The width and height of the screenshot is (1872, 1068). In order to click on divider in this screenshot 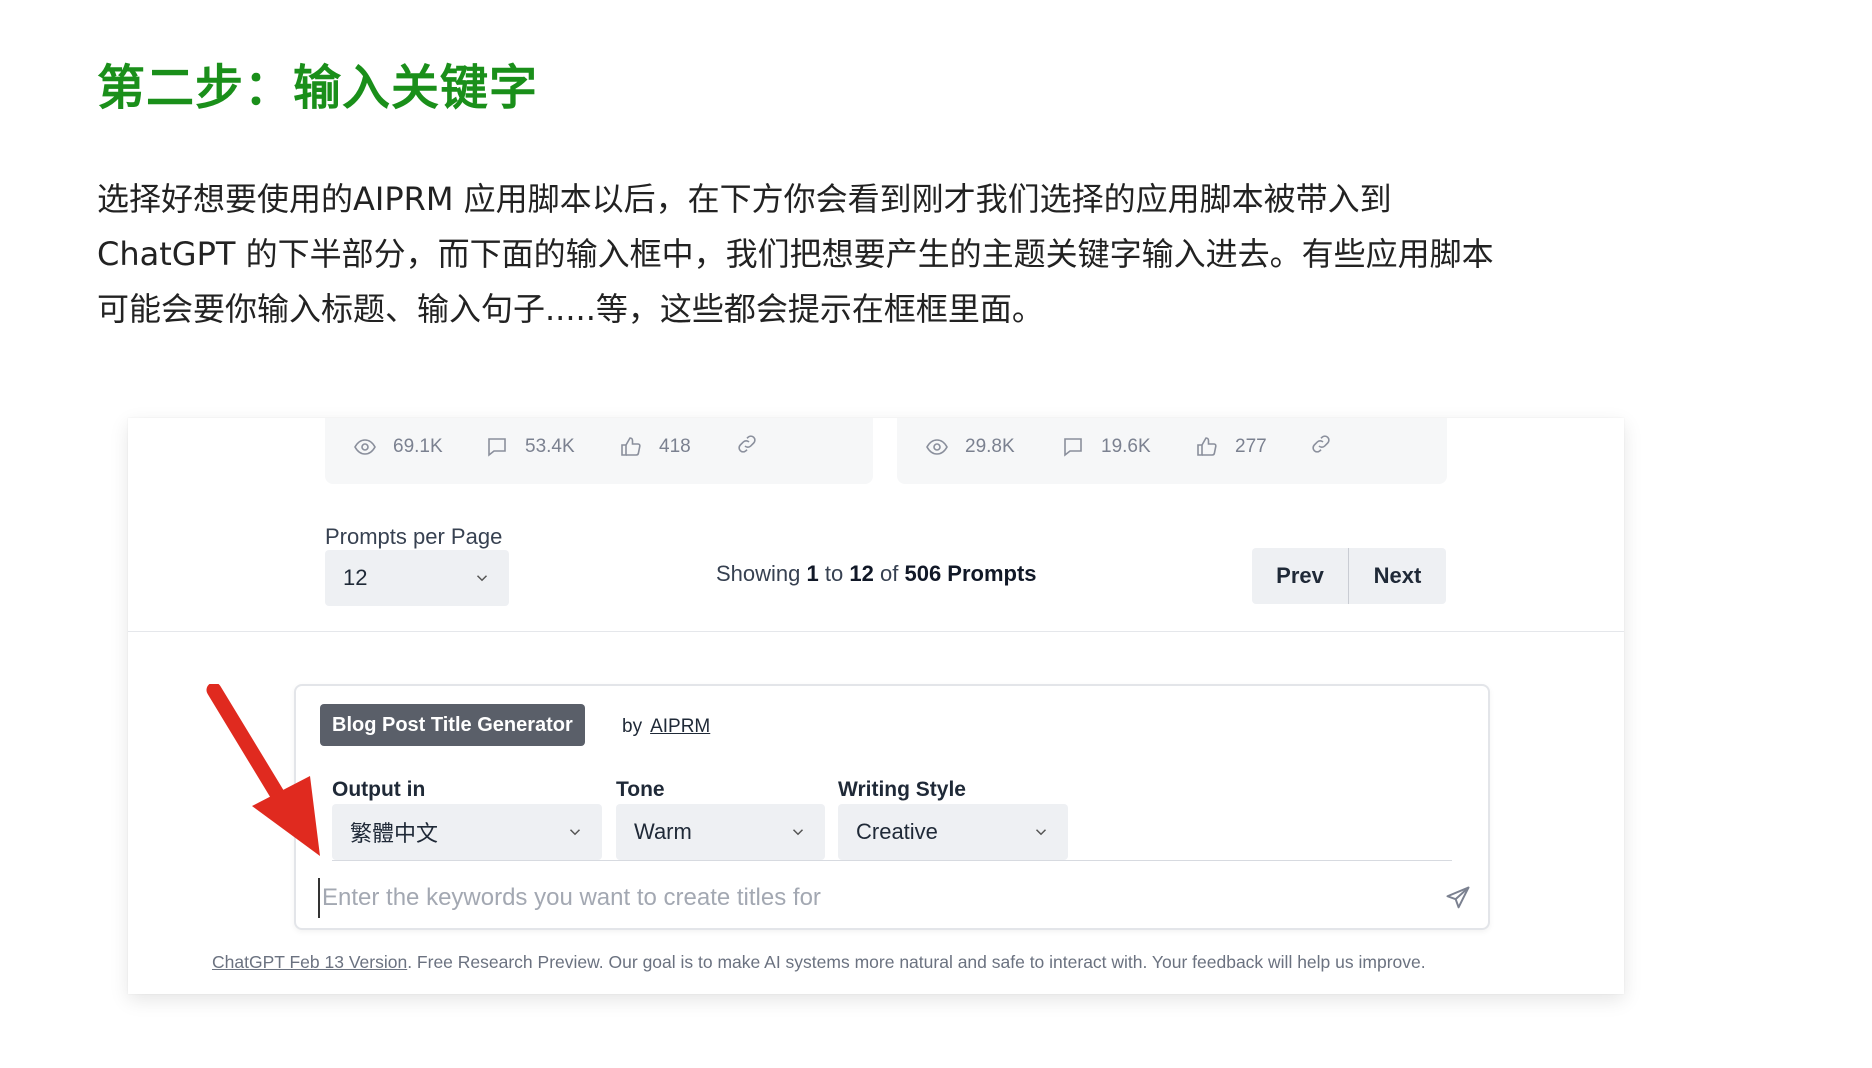, I will do `click(876, 631)`.